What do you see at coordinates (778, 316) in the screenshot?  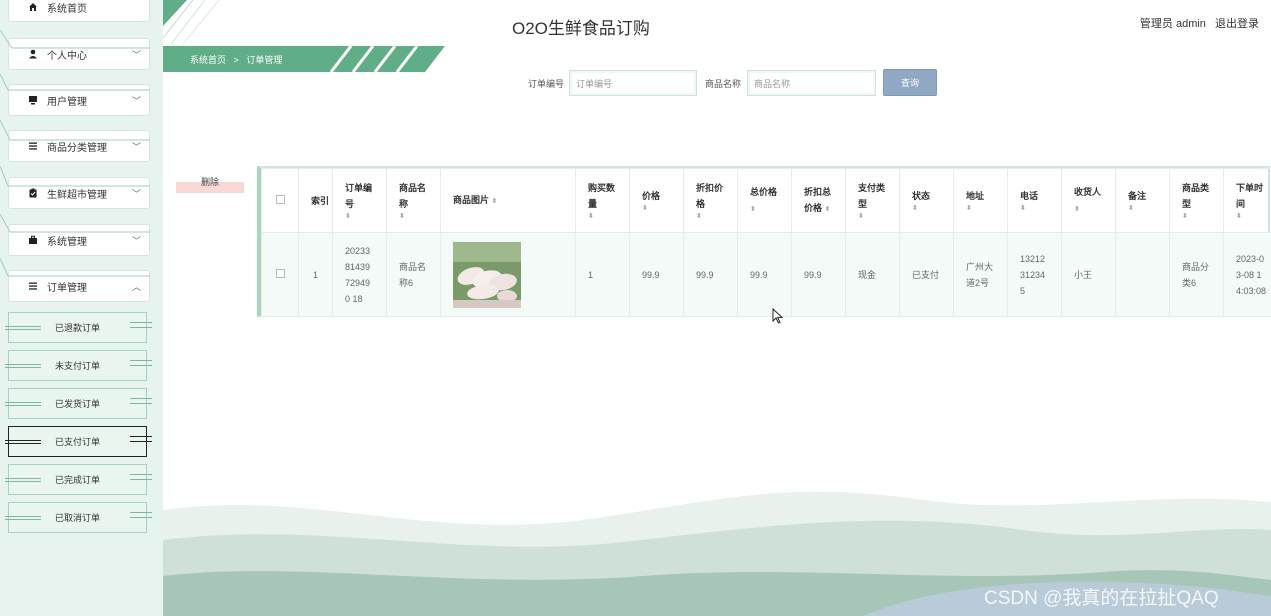 I see `mouse-cursor-icon` at bounding box center [778, 316].